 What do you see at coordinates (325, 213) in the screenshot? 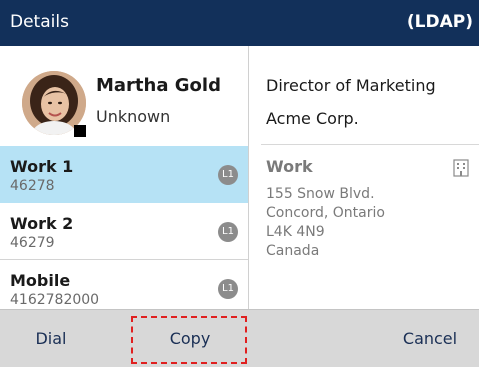
I see `address-line: Concord, Ontario` at bounding box center [325, 213].